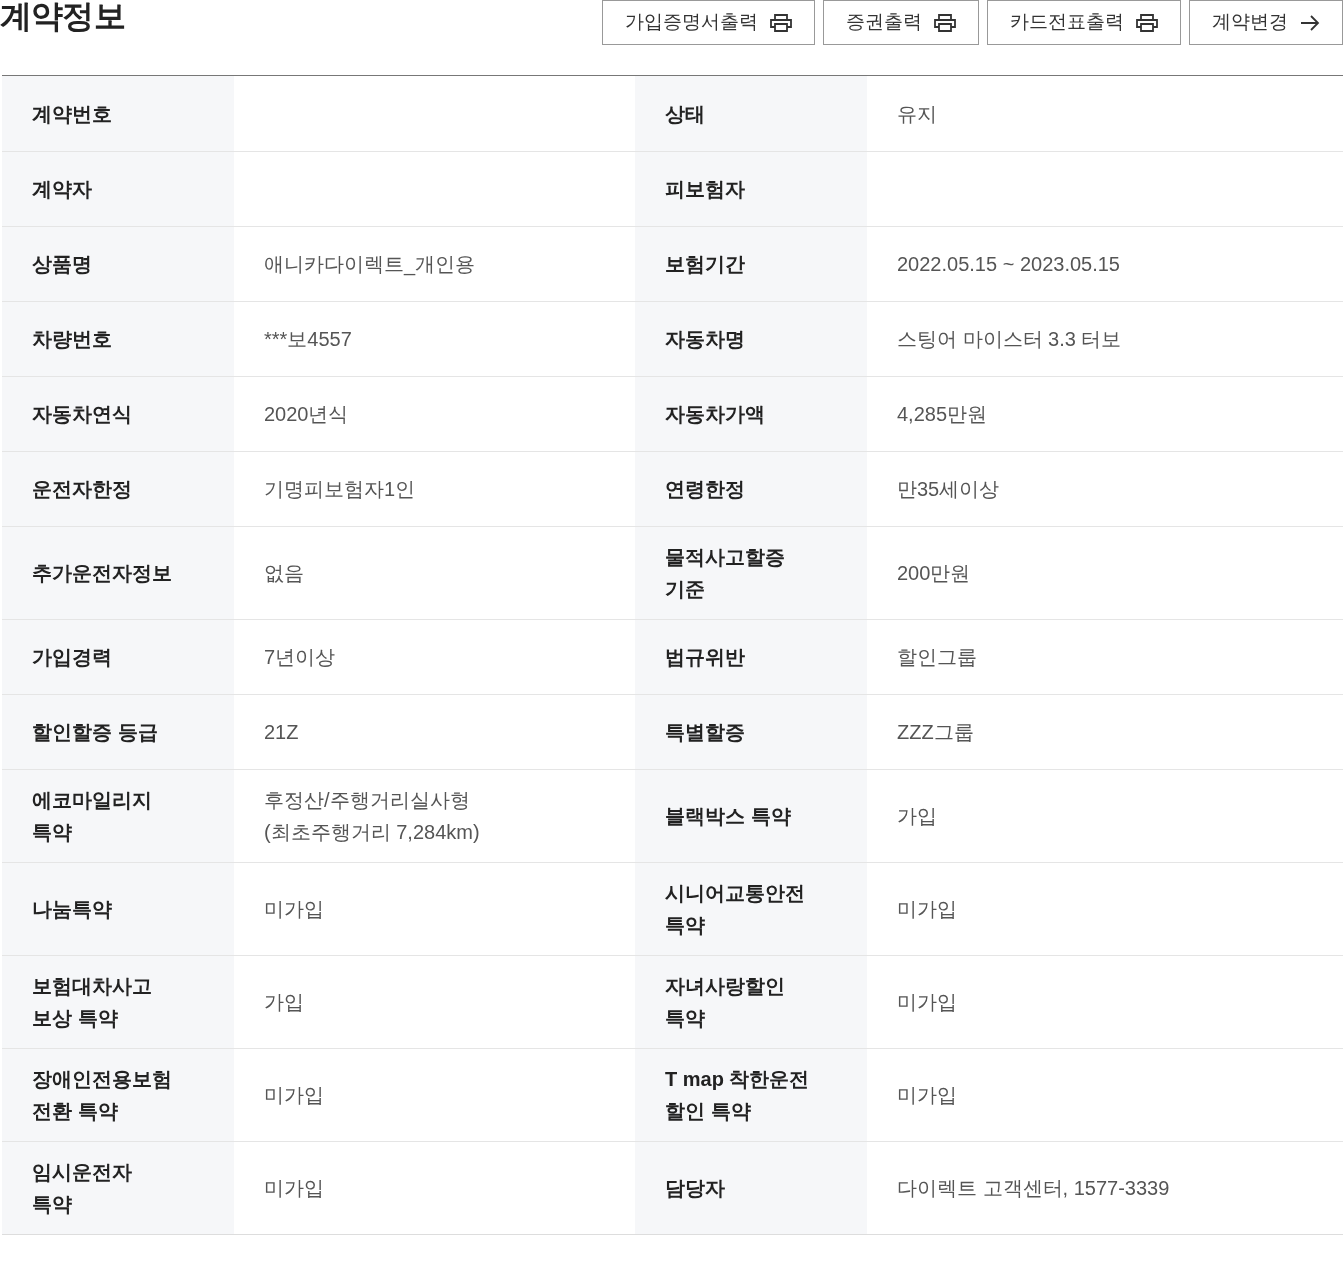 The width and height of the screenshot is (1343, 1271). Describe the element at coordinates (1009, 339) in the screenshot. I see `field-value: 스팅어 마이스터 3.3 터보` at that location.